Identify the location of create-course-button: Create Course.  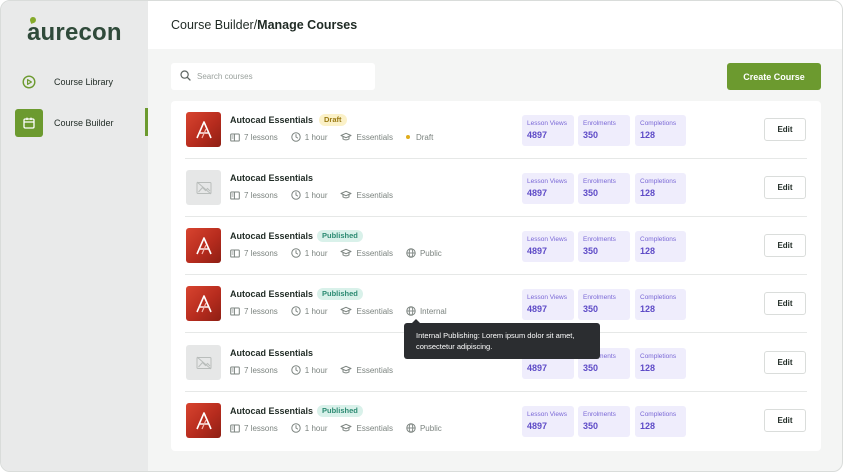
(774, 76).